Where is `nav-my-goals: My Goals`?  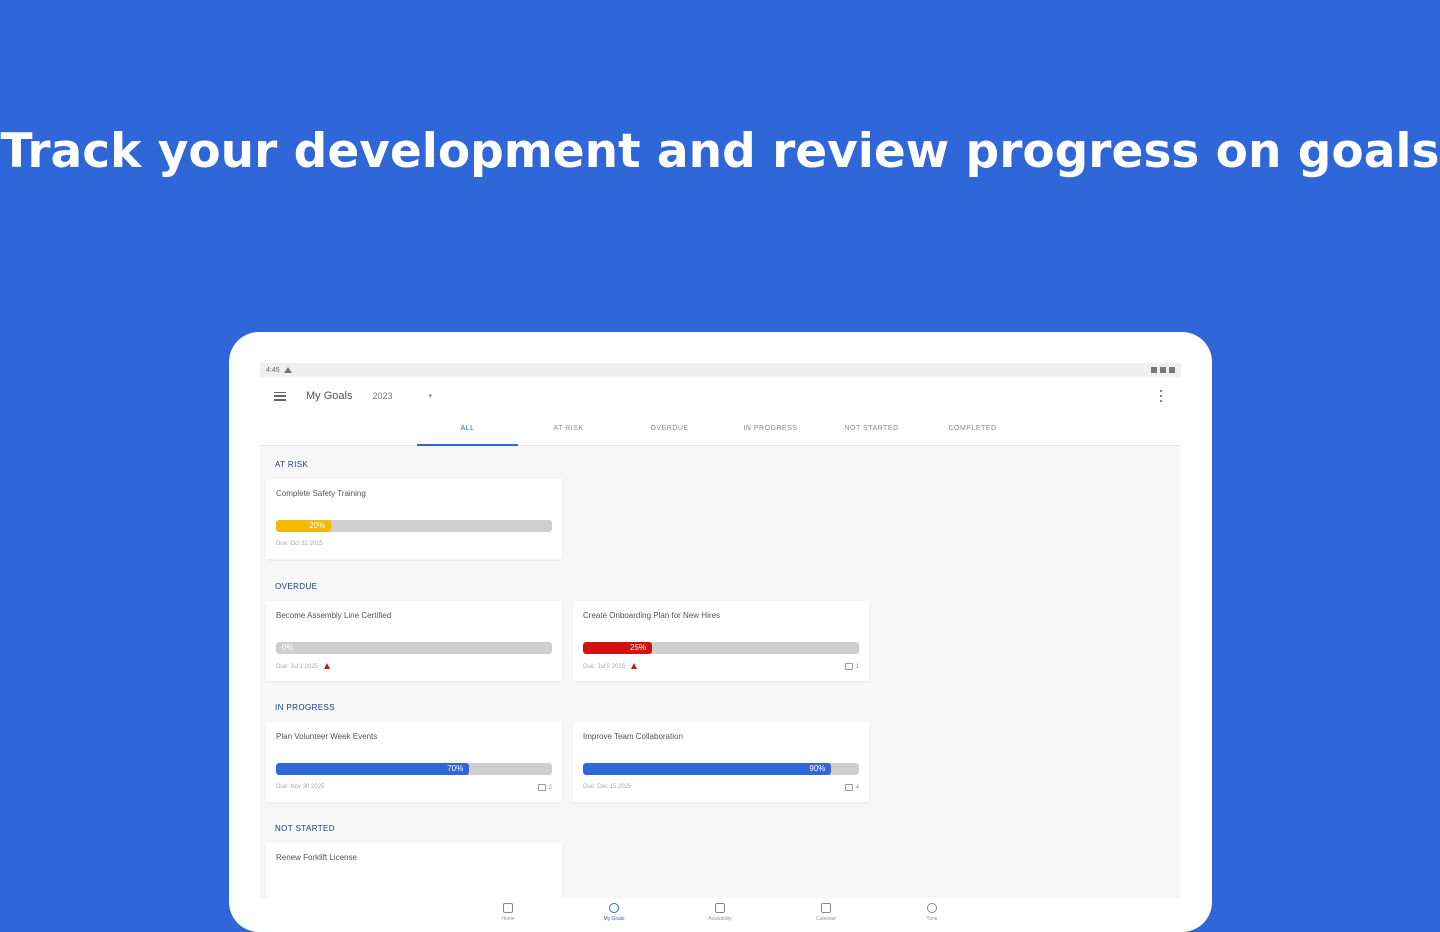 nav-my-goals: My Goals is located at coordinates (614, 910).